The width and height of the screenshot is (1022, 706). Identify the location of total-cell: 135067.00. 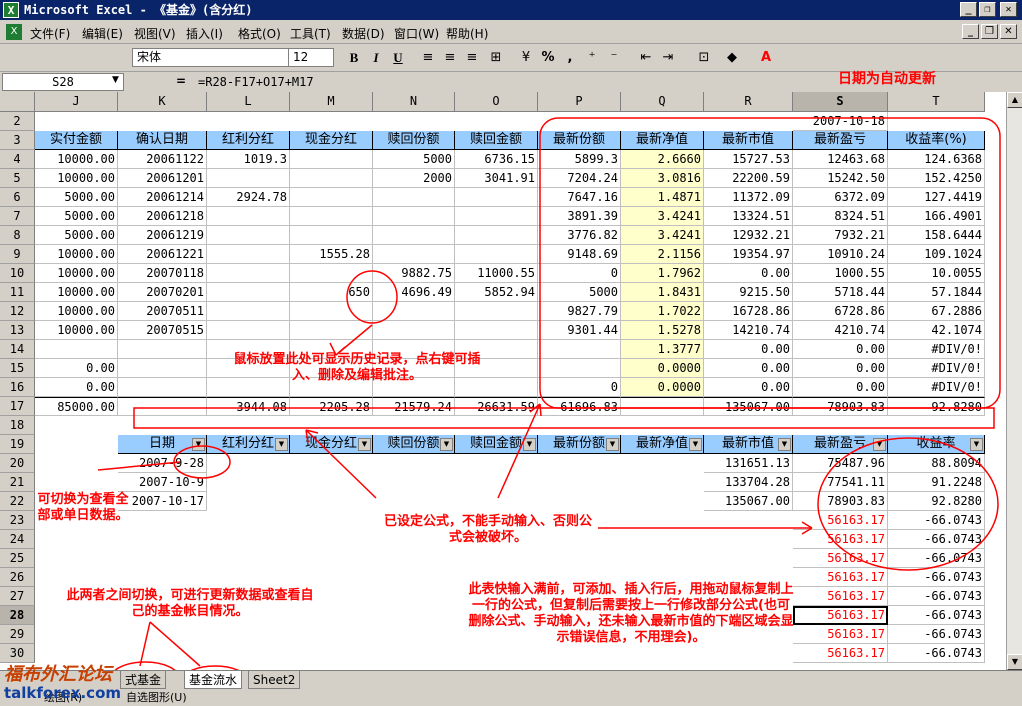
(748, 406).